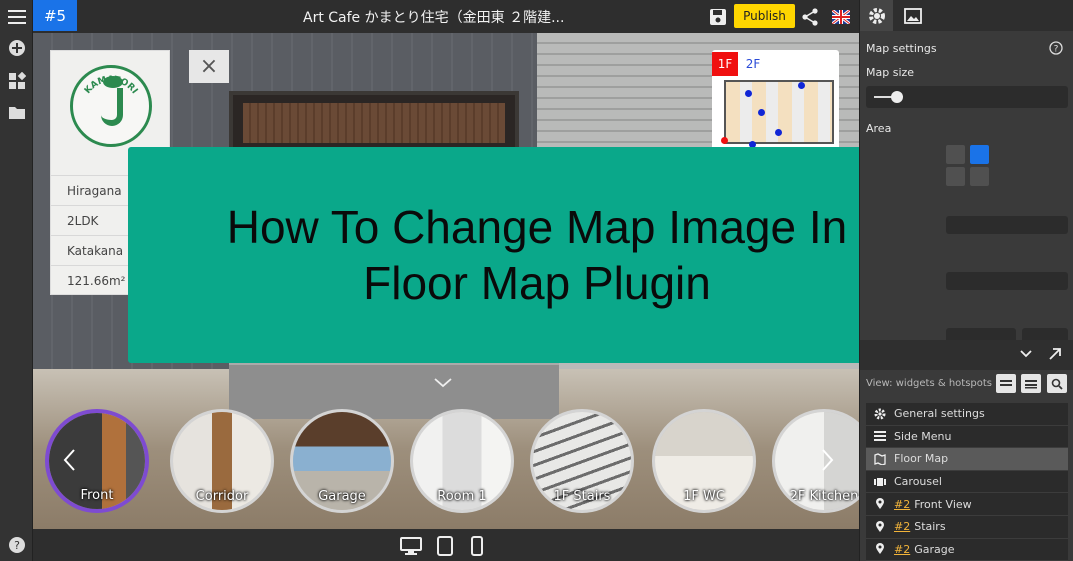 This screenshot has width=1073, height=561. I want to click on carousel-item-1f-wc: 1F WC, so click(704, 461).